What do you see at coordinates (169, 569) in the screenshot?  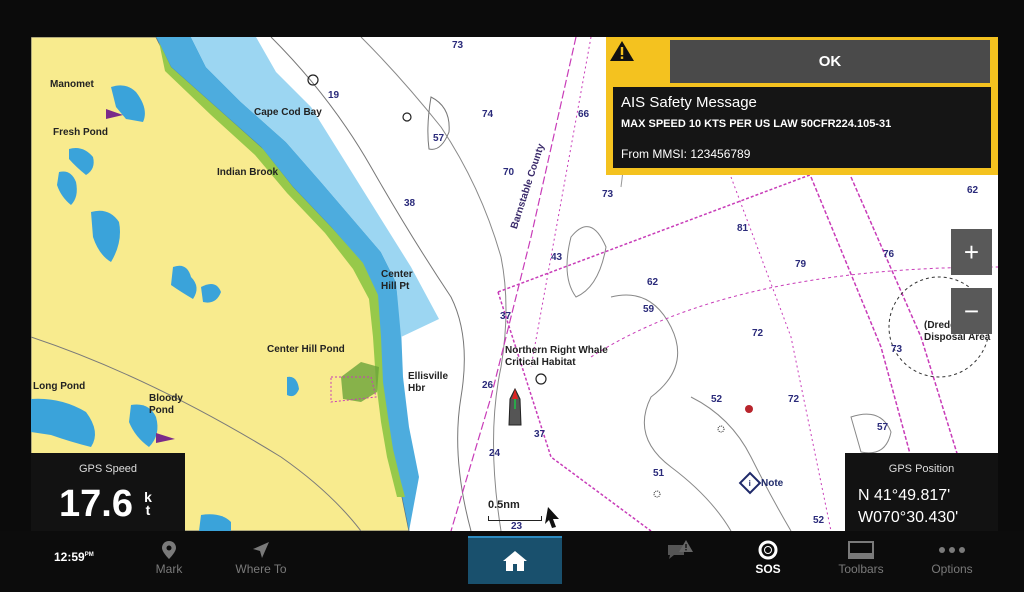 I see `mark-label: Mark` at bounding box center [169, 569].